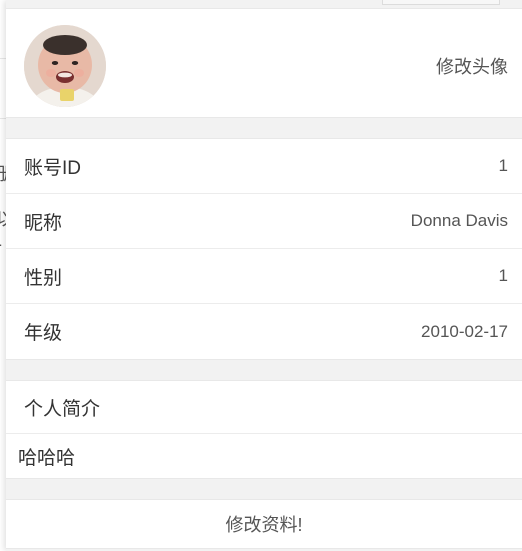 The width and height of the screenshot is (522, 551). I want to click on edit-profile-button: 修改资料!, so click(264, 524).